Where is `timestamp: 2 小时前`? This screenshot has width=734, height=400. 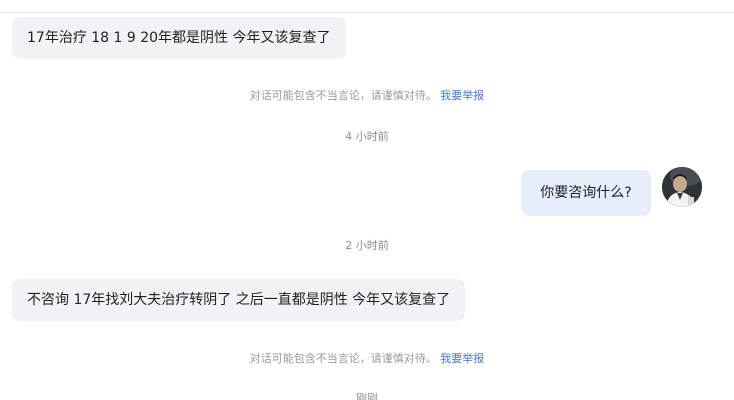 timestamp: 2 小时前 is located at coordinates (367, 245).